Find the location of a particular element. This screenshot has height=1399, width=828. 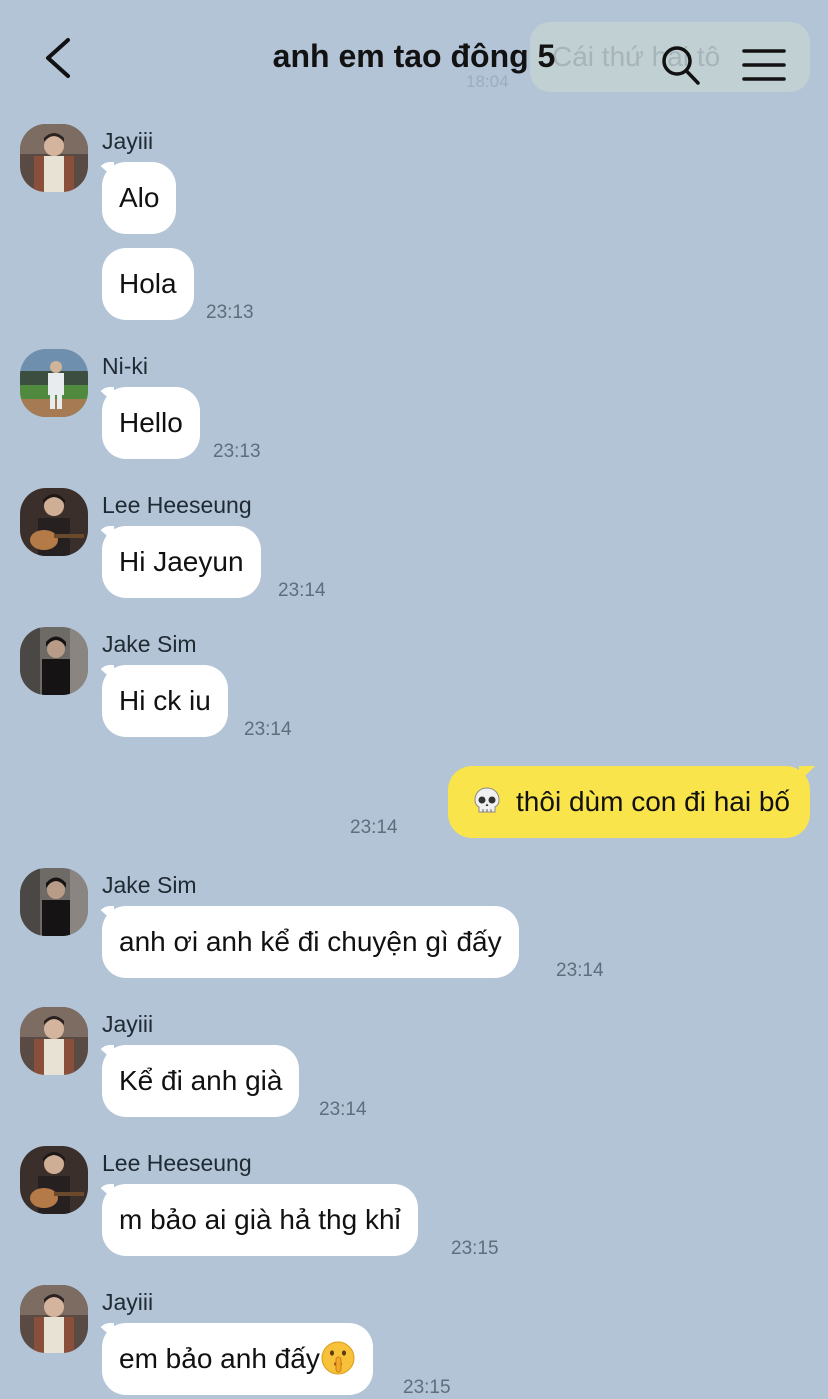

message-text: em bảo anh đấy is located at coordinates (219, 1358).